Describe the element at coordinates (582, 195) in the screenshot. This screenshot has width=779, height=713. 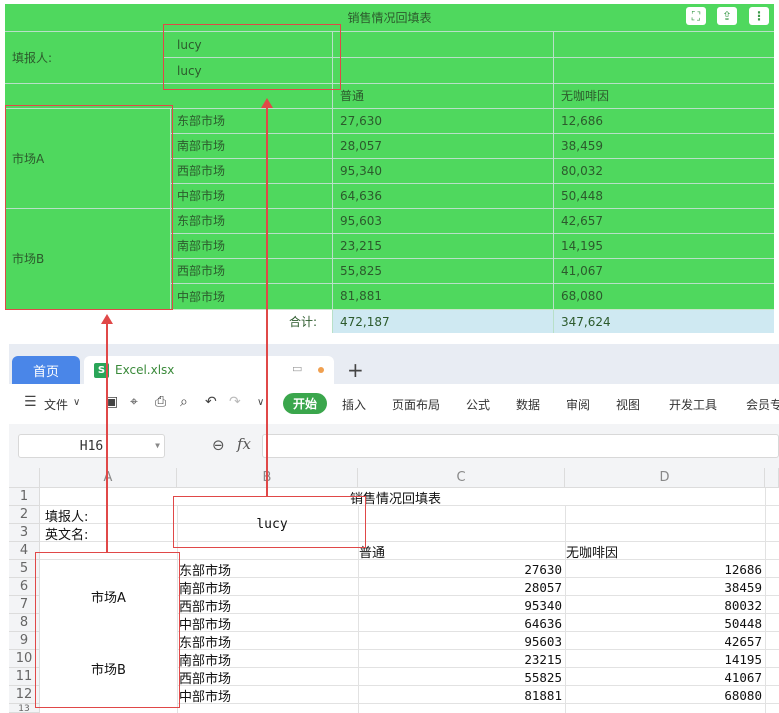
I see `value-cell: 50,448` at that location.